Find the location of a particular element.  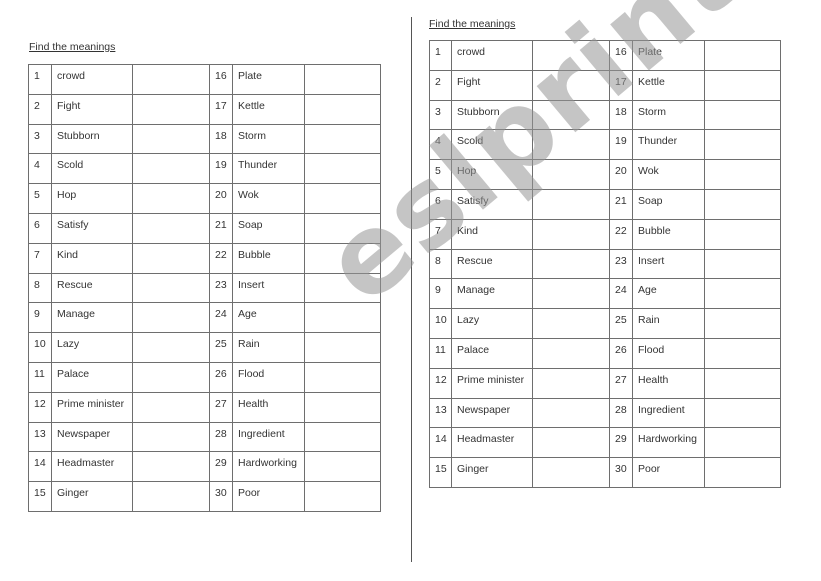

table-row: 1 crowd 16 Plate is located at coordinates (605, 55).